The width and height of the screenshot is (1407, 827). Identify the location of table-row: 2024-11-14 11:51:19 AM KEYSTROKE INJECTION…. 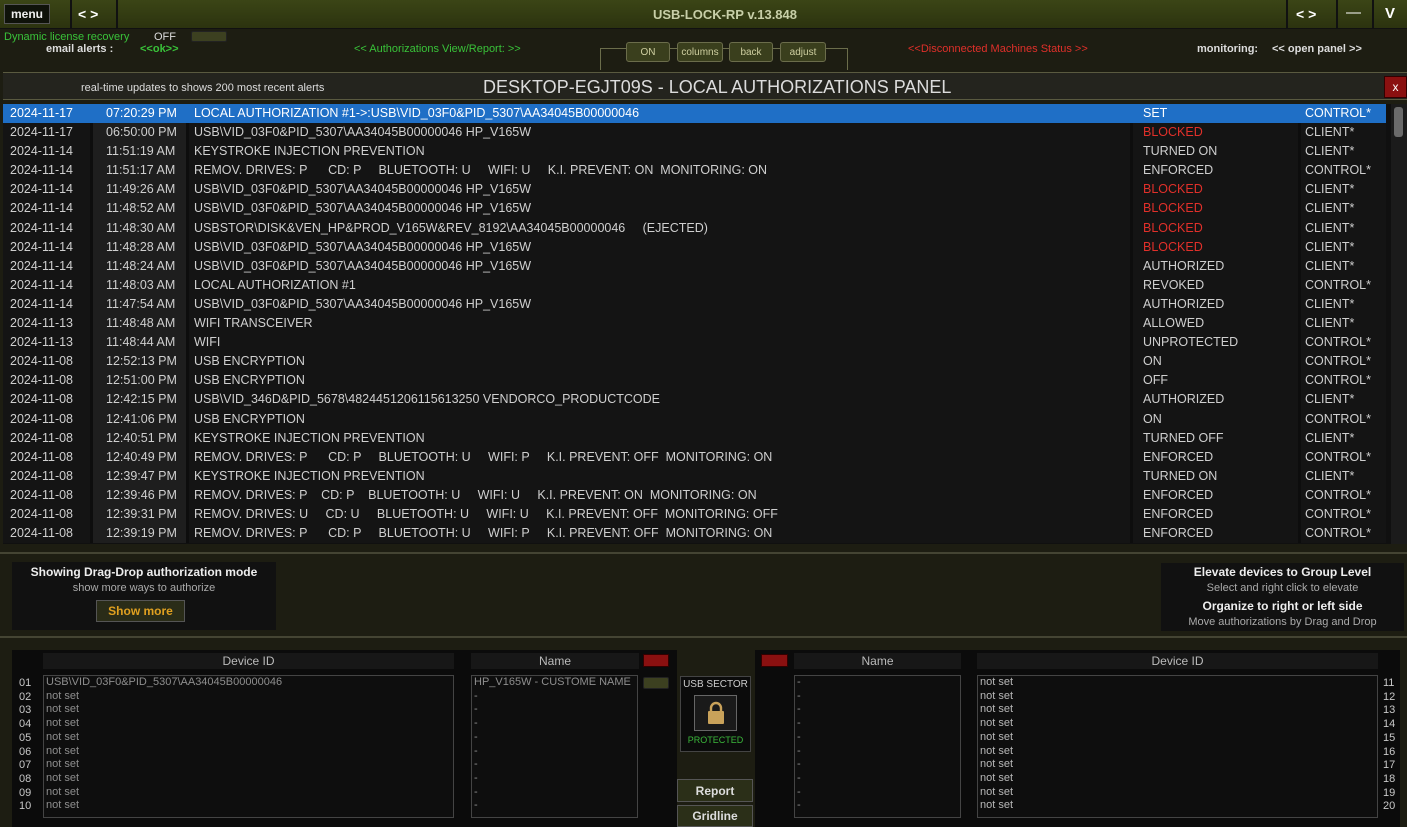
(697, 152).